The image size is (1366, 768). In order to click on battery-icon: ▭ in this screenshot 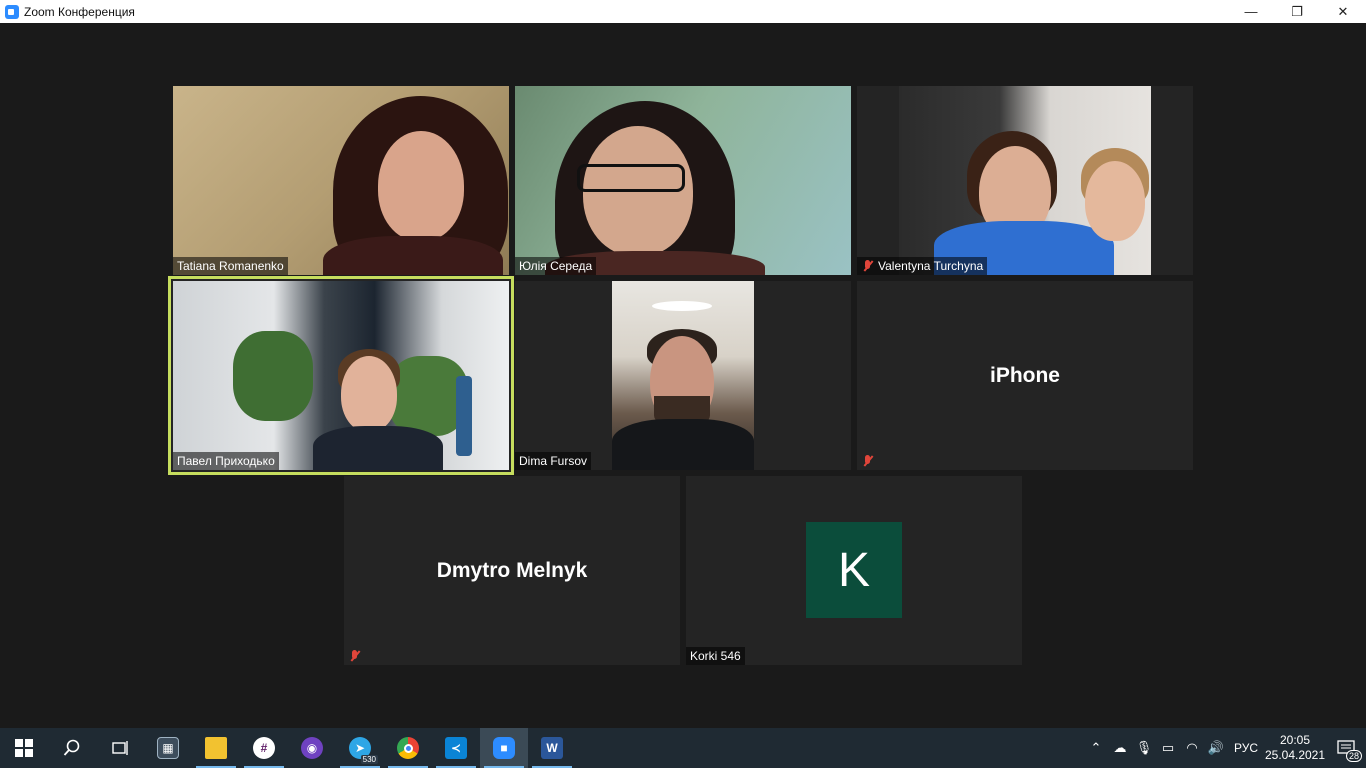, I will do `click(1168, 748)`.